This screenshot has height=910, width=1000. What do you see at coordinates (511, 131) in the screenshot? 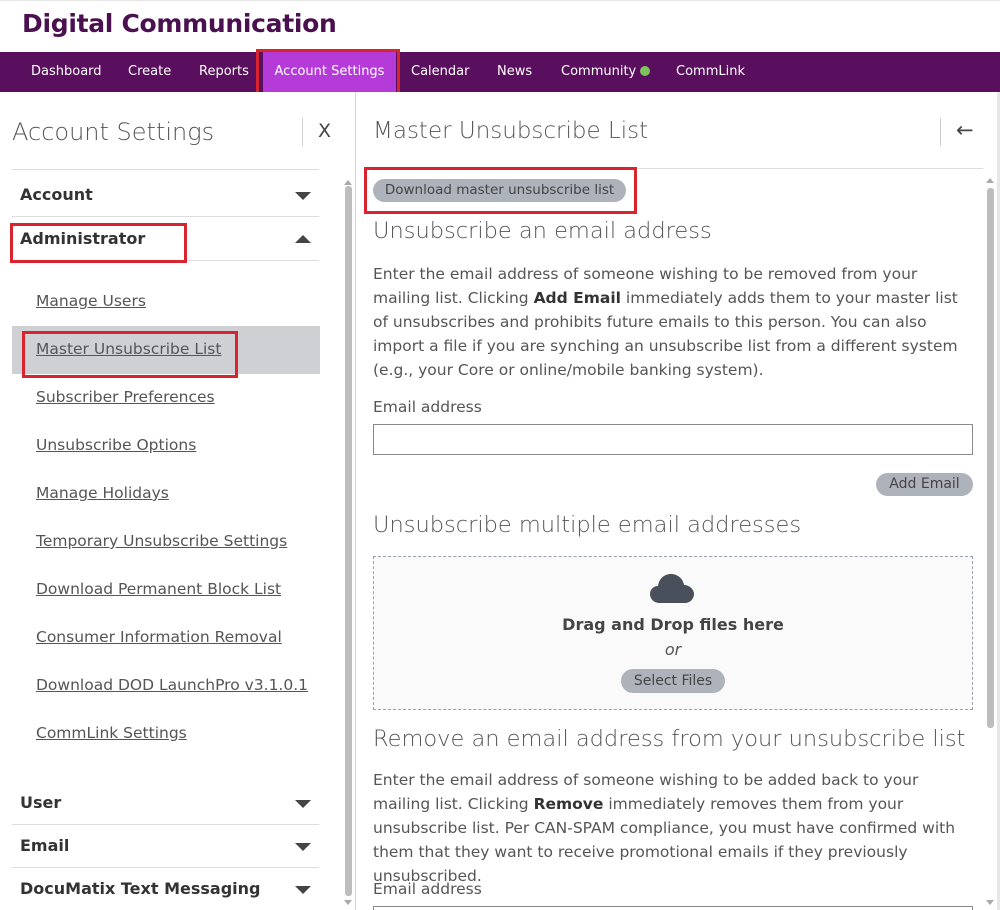
I see `page-title: Master Unsubscribe List` at bounding box center [511, 131].